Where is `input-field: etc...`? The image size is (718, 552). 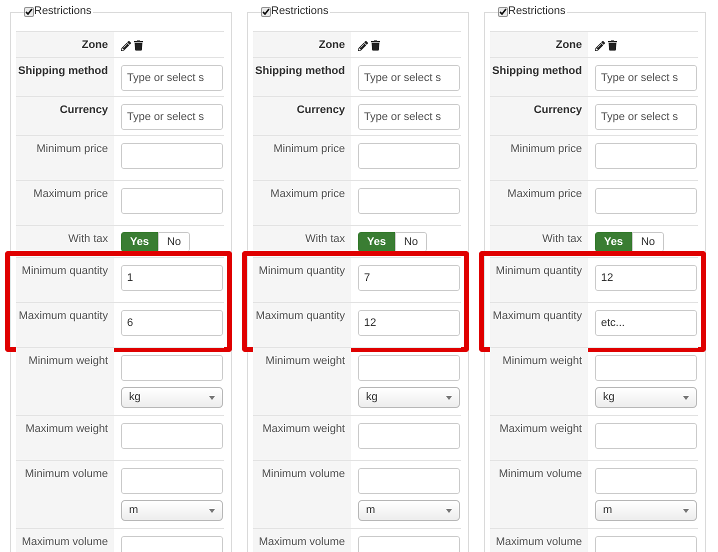
input-field: etc... is located at coordinates (646, 323).